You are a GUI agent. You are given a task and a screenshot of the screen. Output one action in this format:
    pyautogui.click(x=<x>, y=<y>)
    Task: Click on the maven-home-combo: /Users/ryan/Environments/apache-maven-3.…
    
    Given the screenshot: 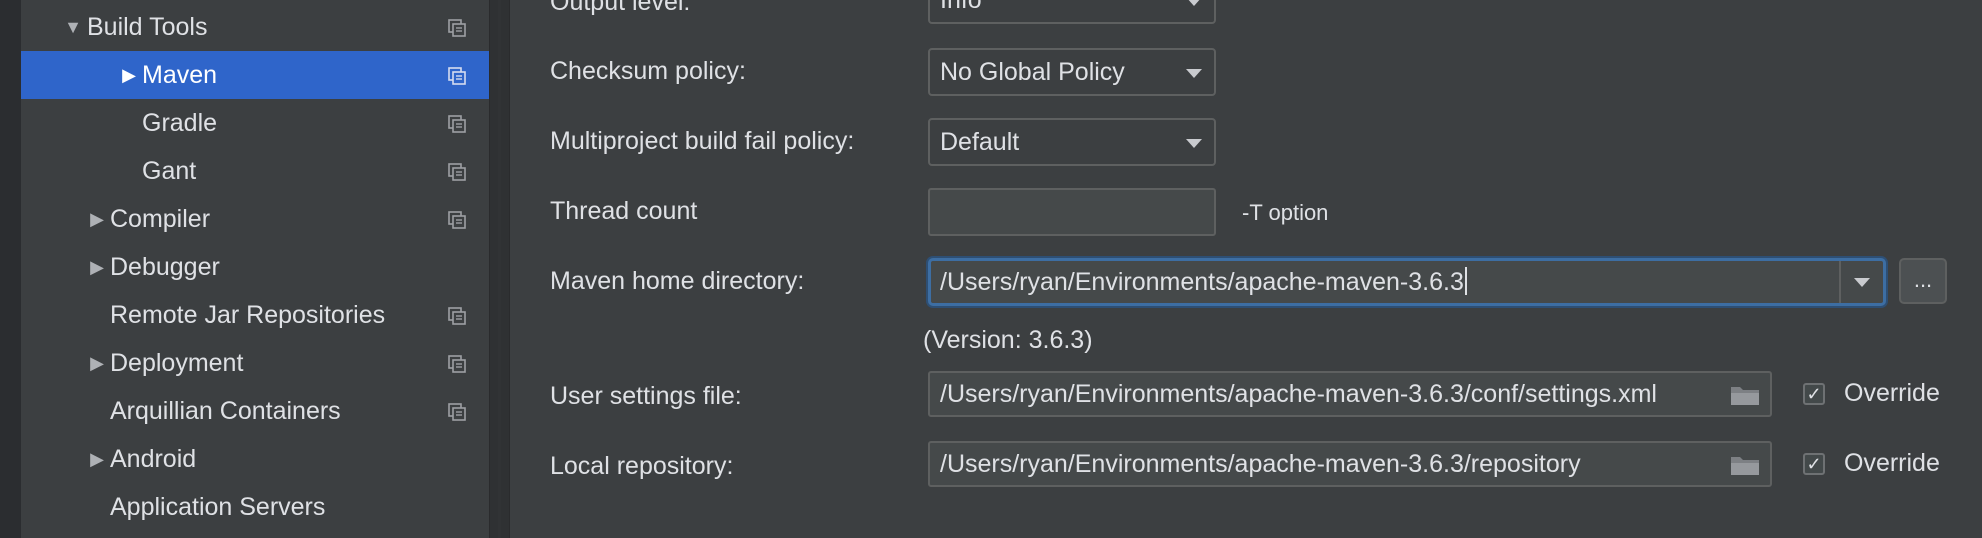 What is the action you would take?
    pyautogui.click(x=1407, y=282)
    